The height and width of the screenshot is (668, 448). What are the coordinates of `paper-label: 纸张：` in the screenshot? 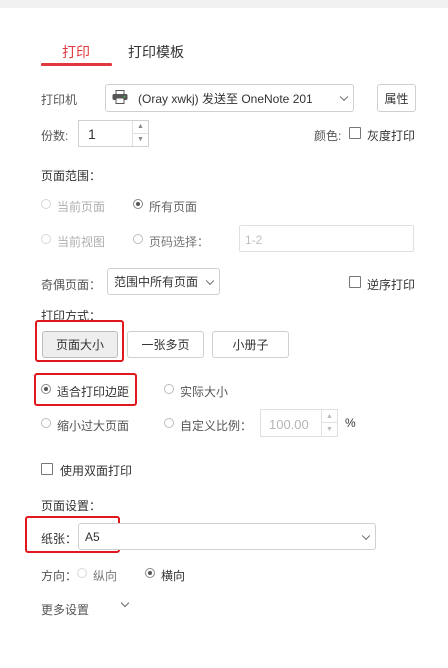 It's located at (59, 539).